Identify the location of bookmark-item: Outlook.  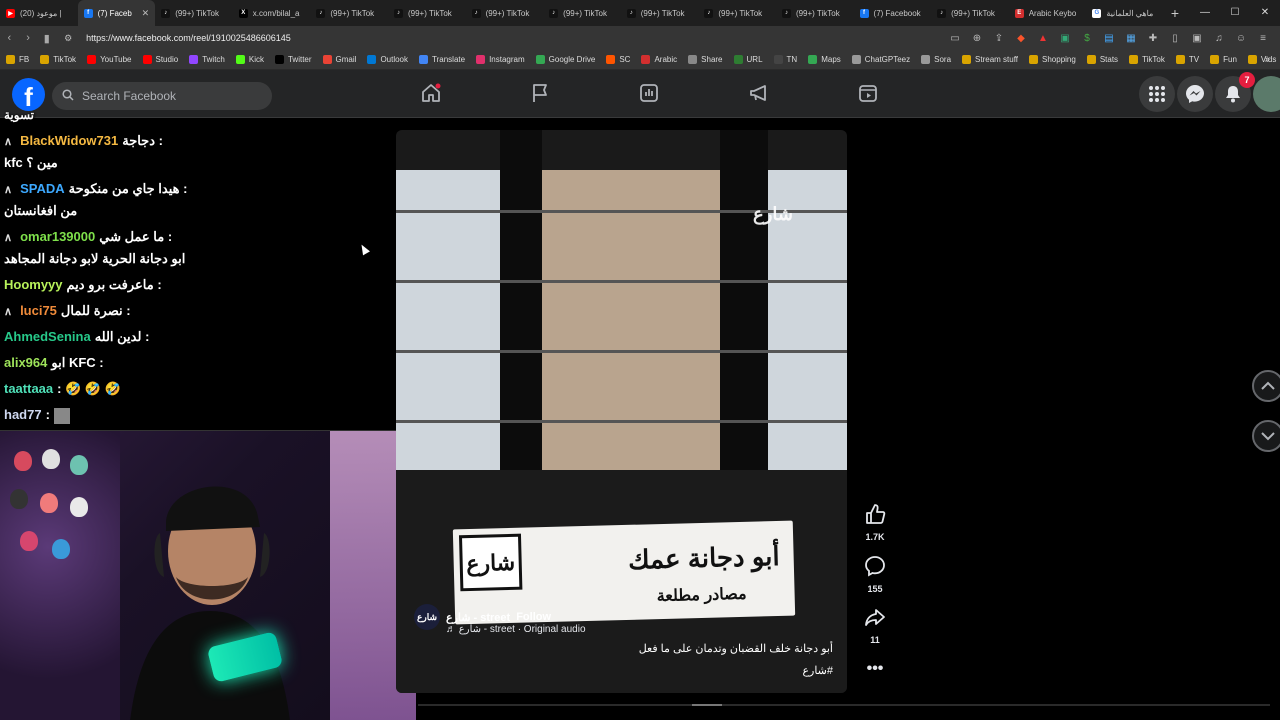
(387, 59).